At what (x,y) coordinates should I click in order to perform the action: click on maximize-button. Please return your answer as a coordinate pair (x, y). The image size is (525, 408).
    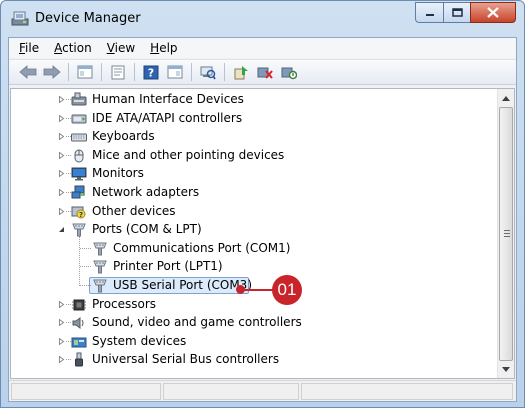
    Looking at the image, I should click on (456, 12).